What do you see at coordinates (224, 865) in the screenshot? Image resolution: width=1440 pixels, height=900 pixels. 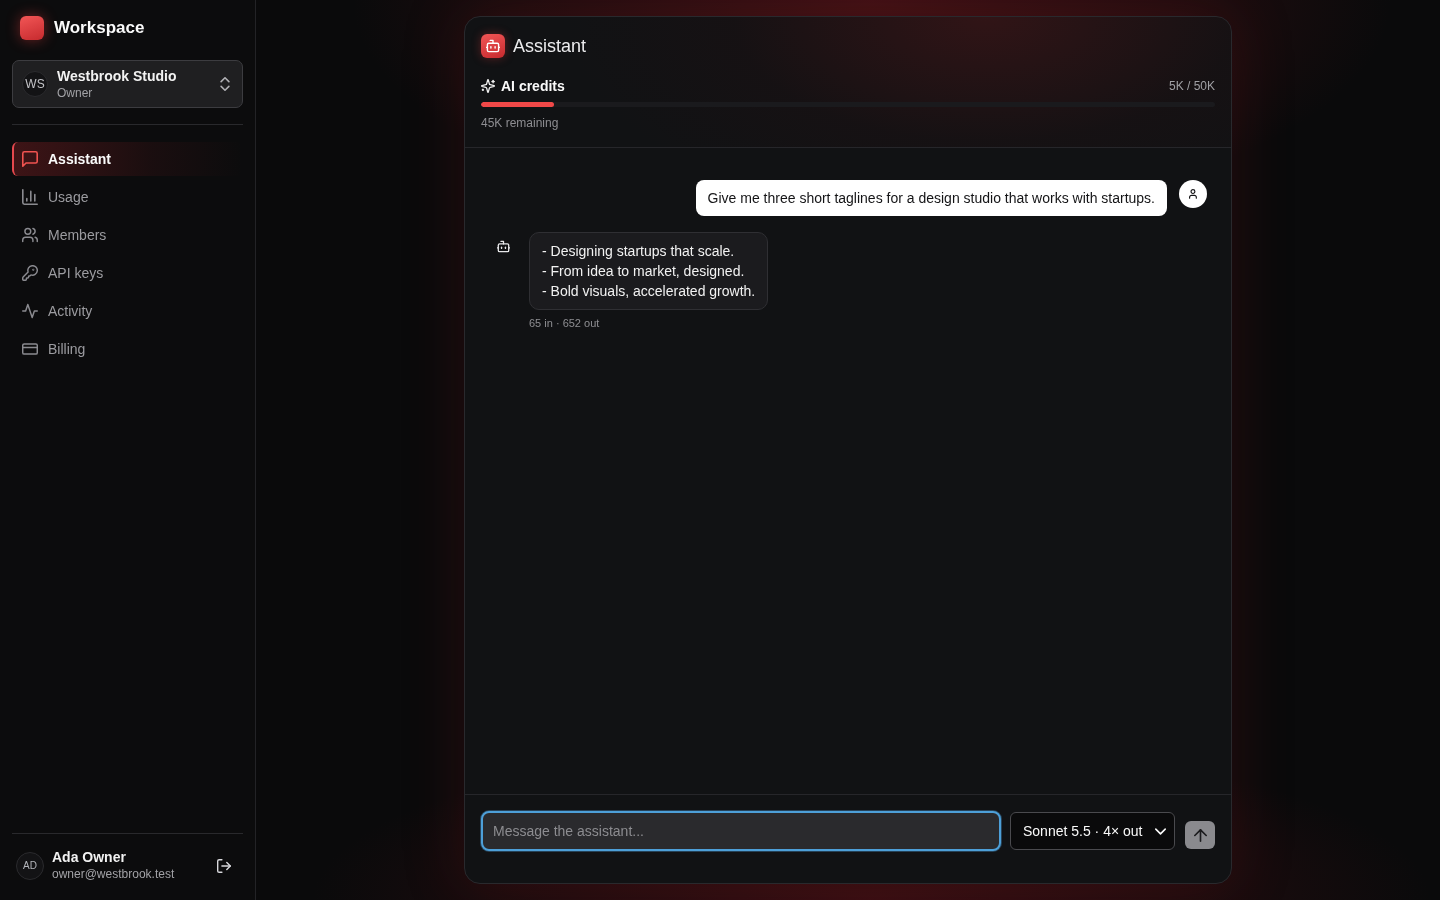 I see `logout-icon` at bounding box center [224, 865].